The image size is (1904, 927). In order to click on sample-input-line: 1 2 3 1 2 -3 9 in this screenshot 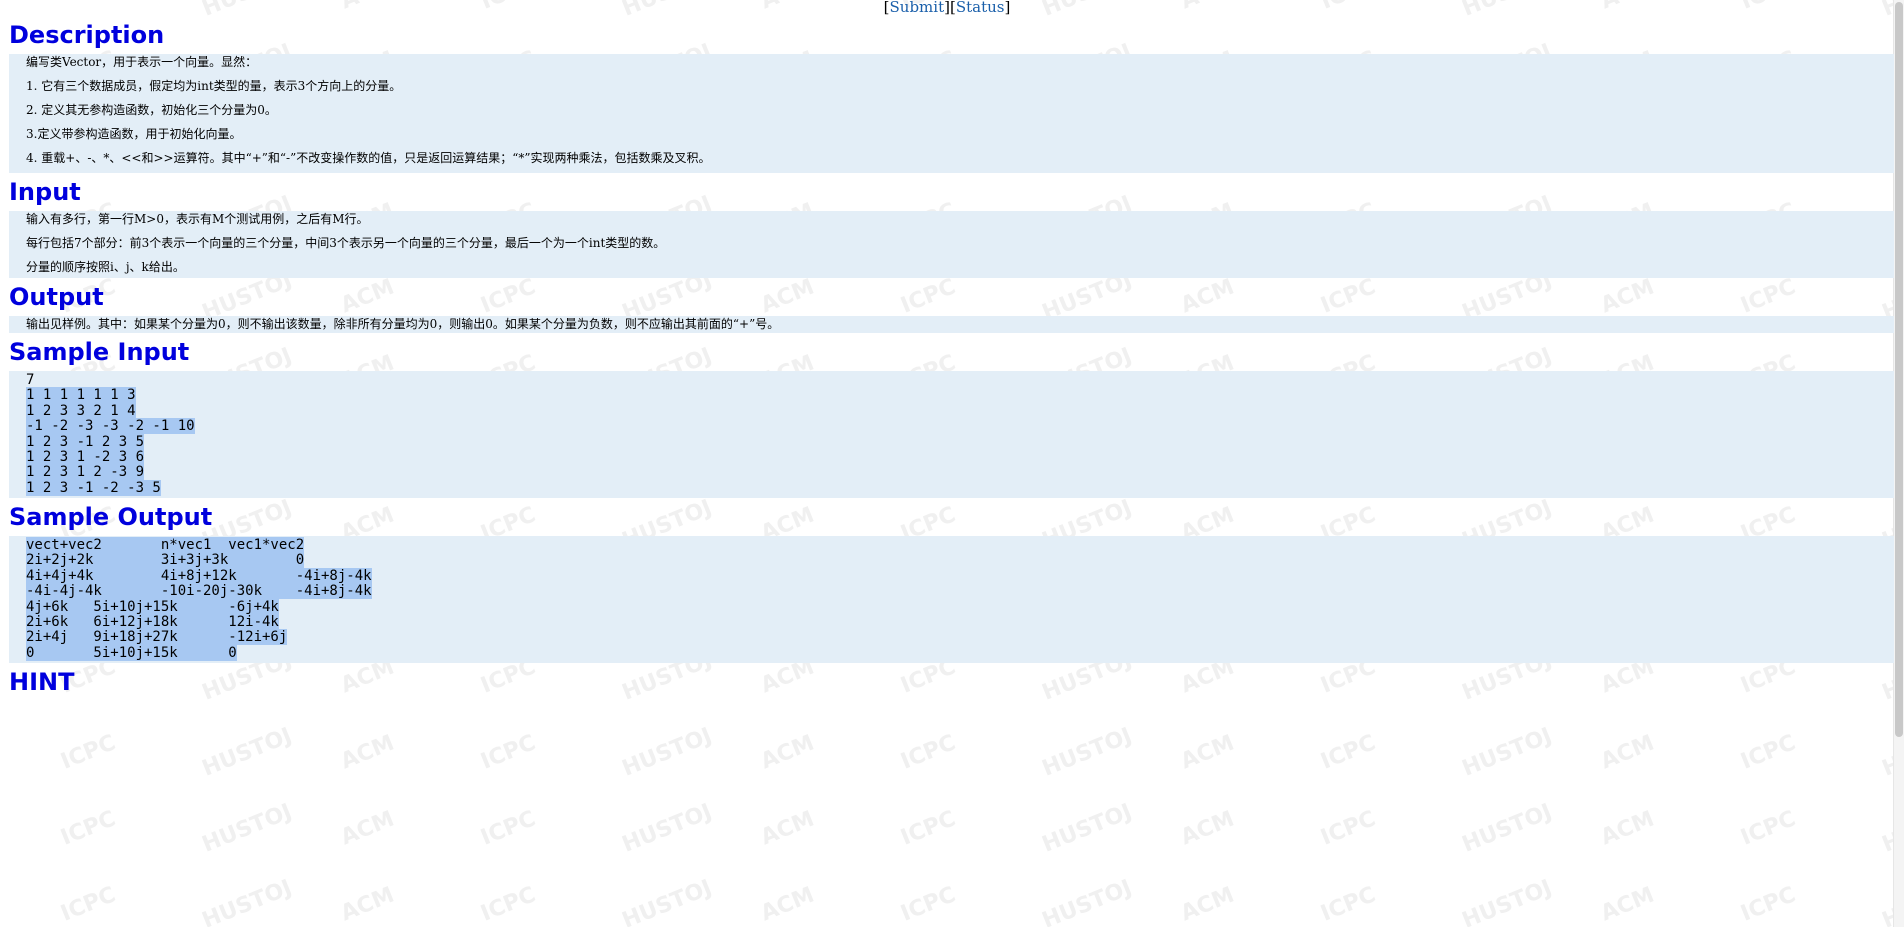, I will do `click(85, 472)`.